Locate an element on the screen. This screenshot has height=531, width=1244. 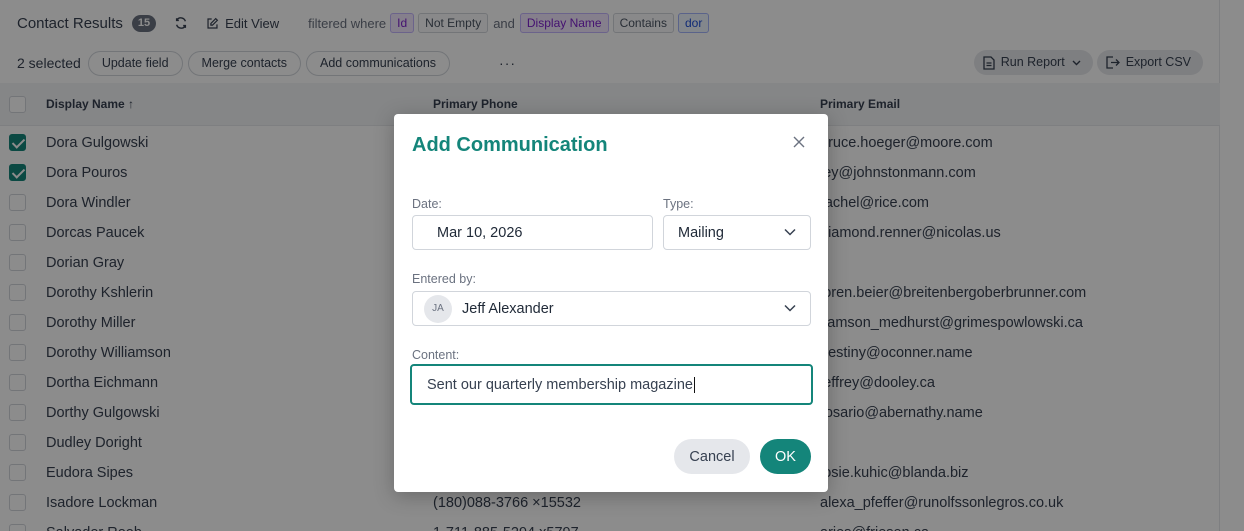
type-select: Mailing is located at coordinates (737, 232).